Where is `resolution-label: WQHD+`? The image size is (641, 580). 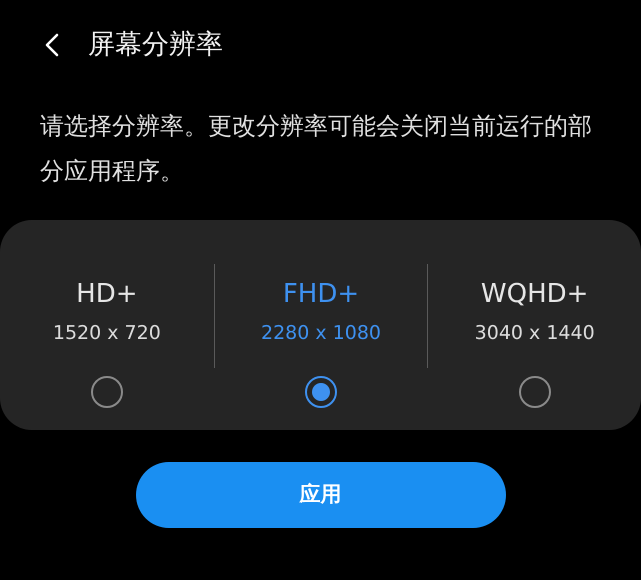
resolution-label: WQHD+ is located at coordinates (534, 294).